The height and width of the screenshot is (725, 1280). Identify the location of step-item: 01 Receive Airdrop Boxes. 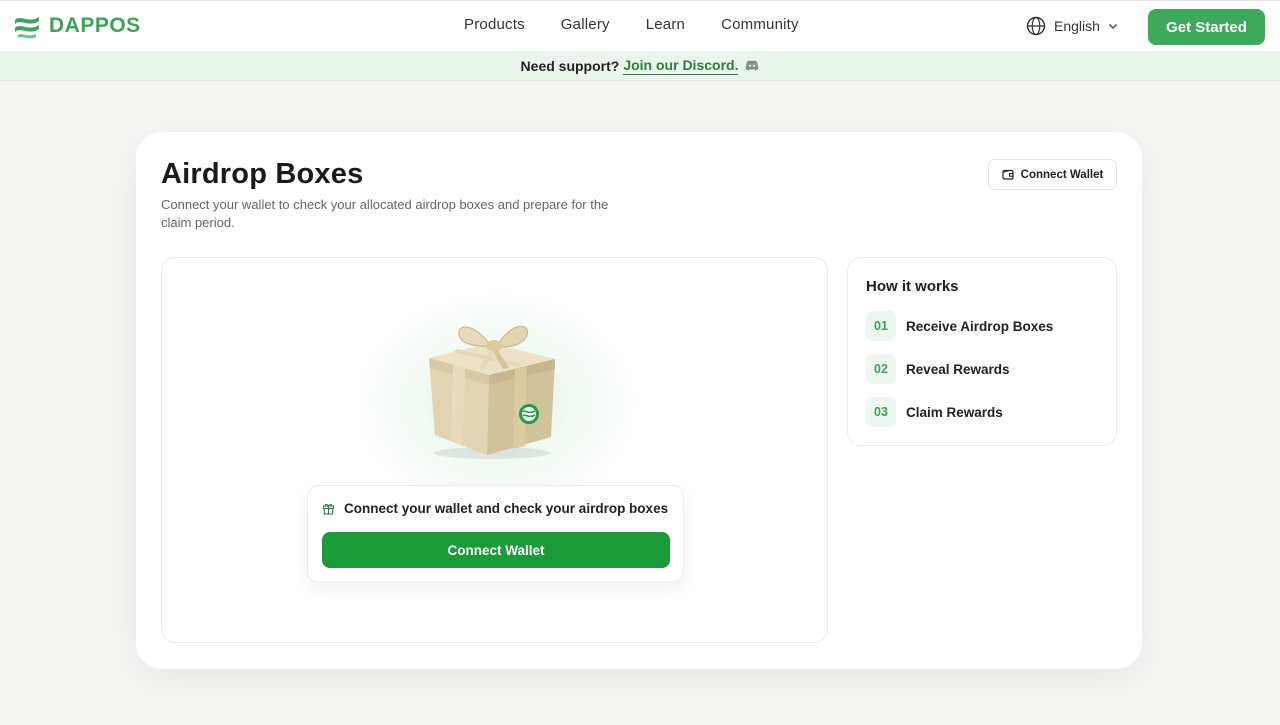
(959, 326).